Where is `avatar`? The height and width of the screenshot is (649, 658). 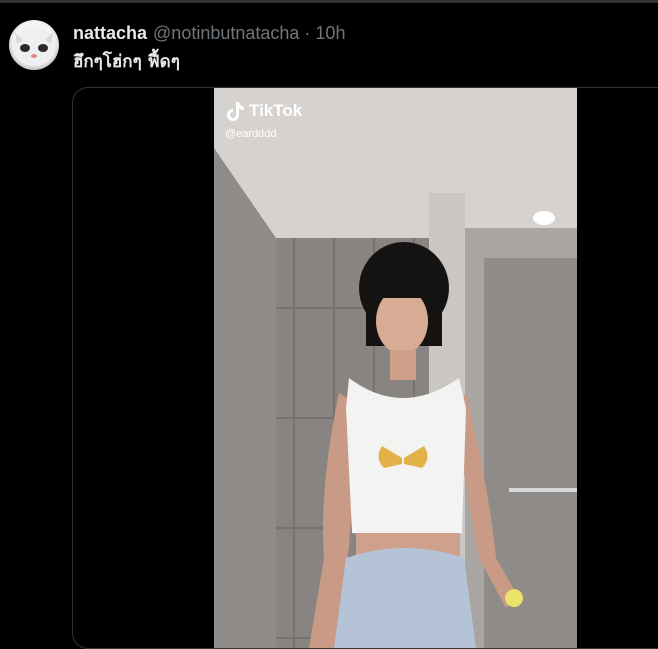
avatar is located at coordinates (34, 45).